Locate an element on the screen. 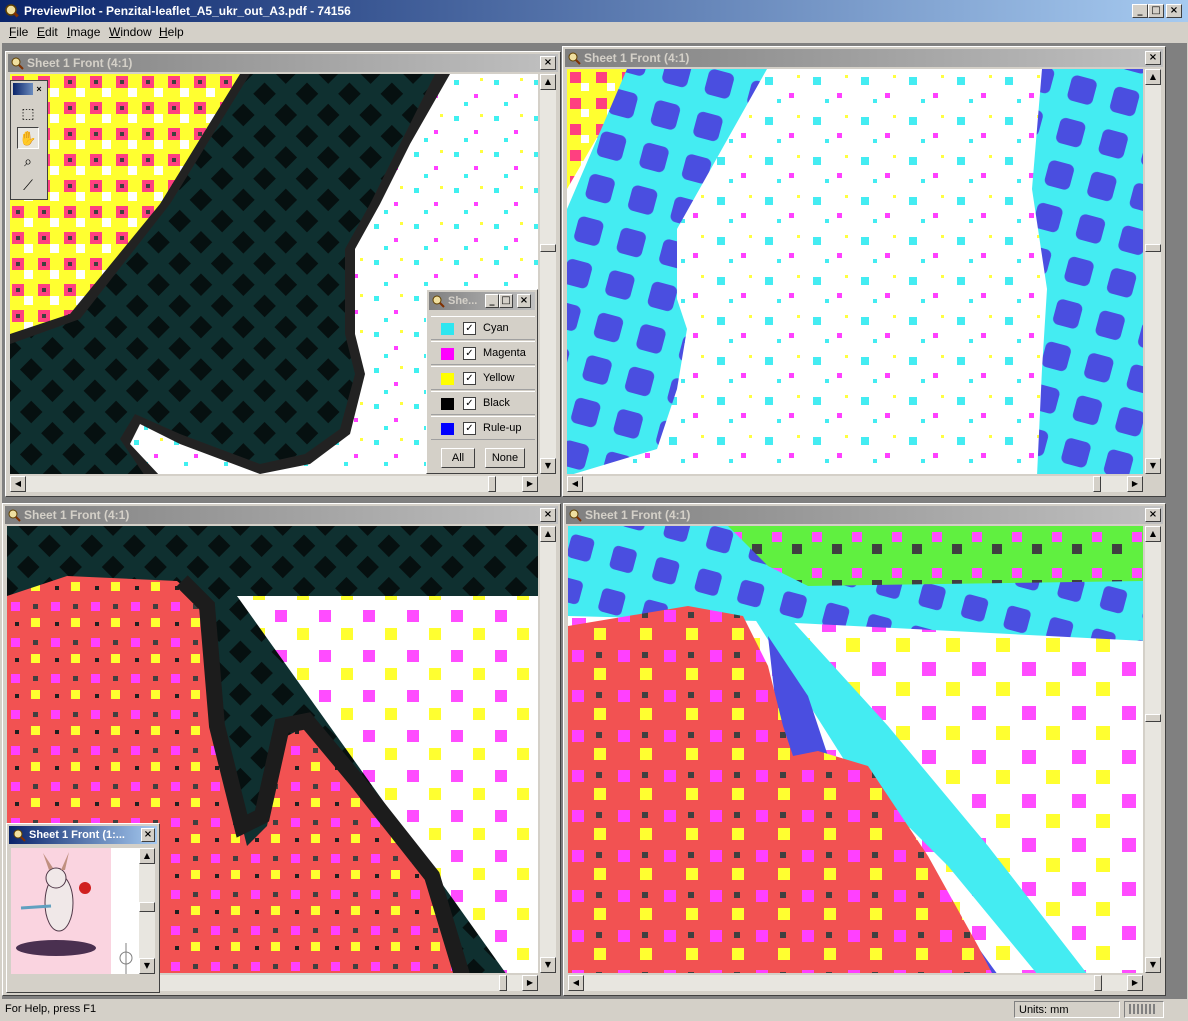  separation-row-rule-up: ✓ Rule-up is located at coordinates (483, 428).